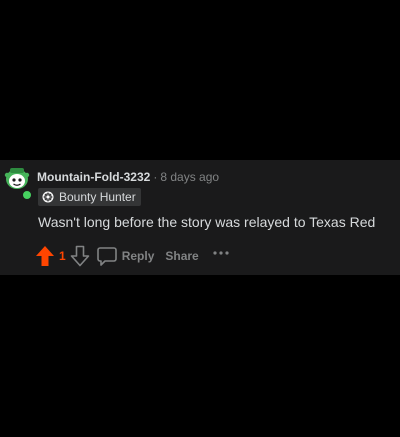  I want to click on flair-label: Bounty Hunter, so click(97, 197).